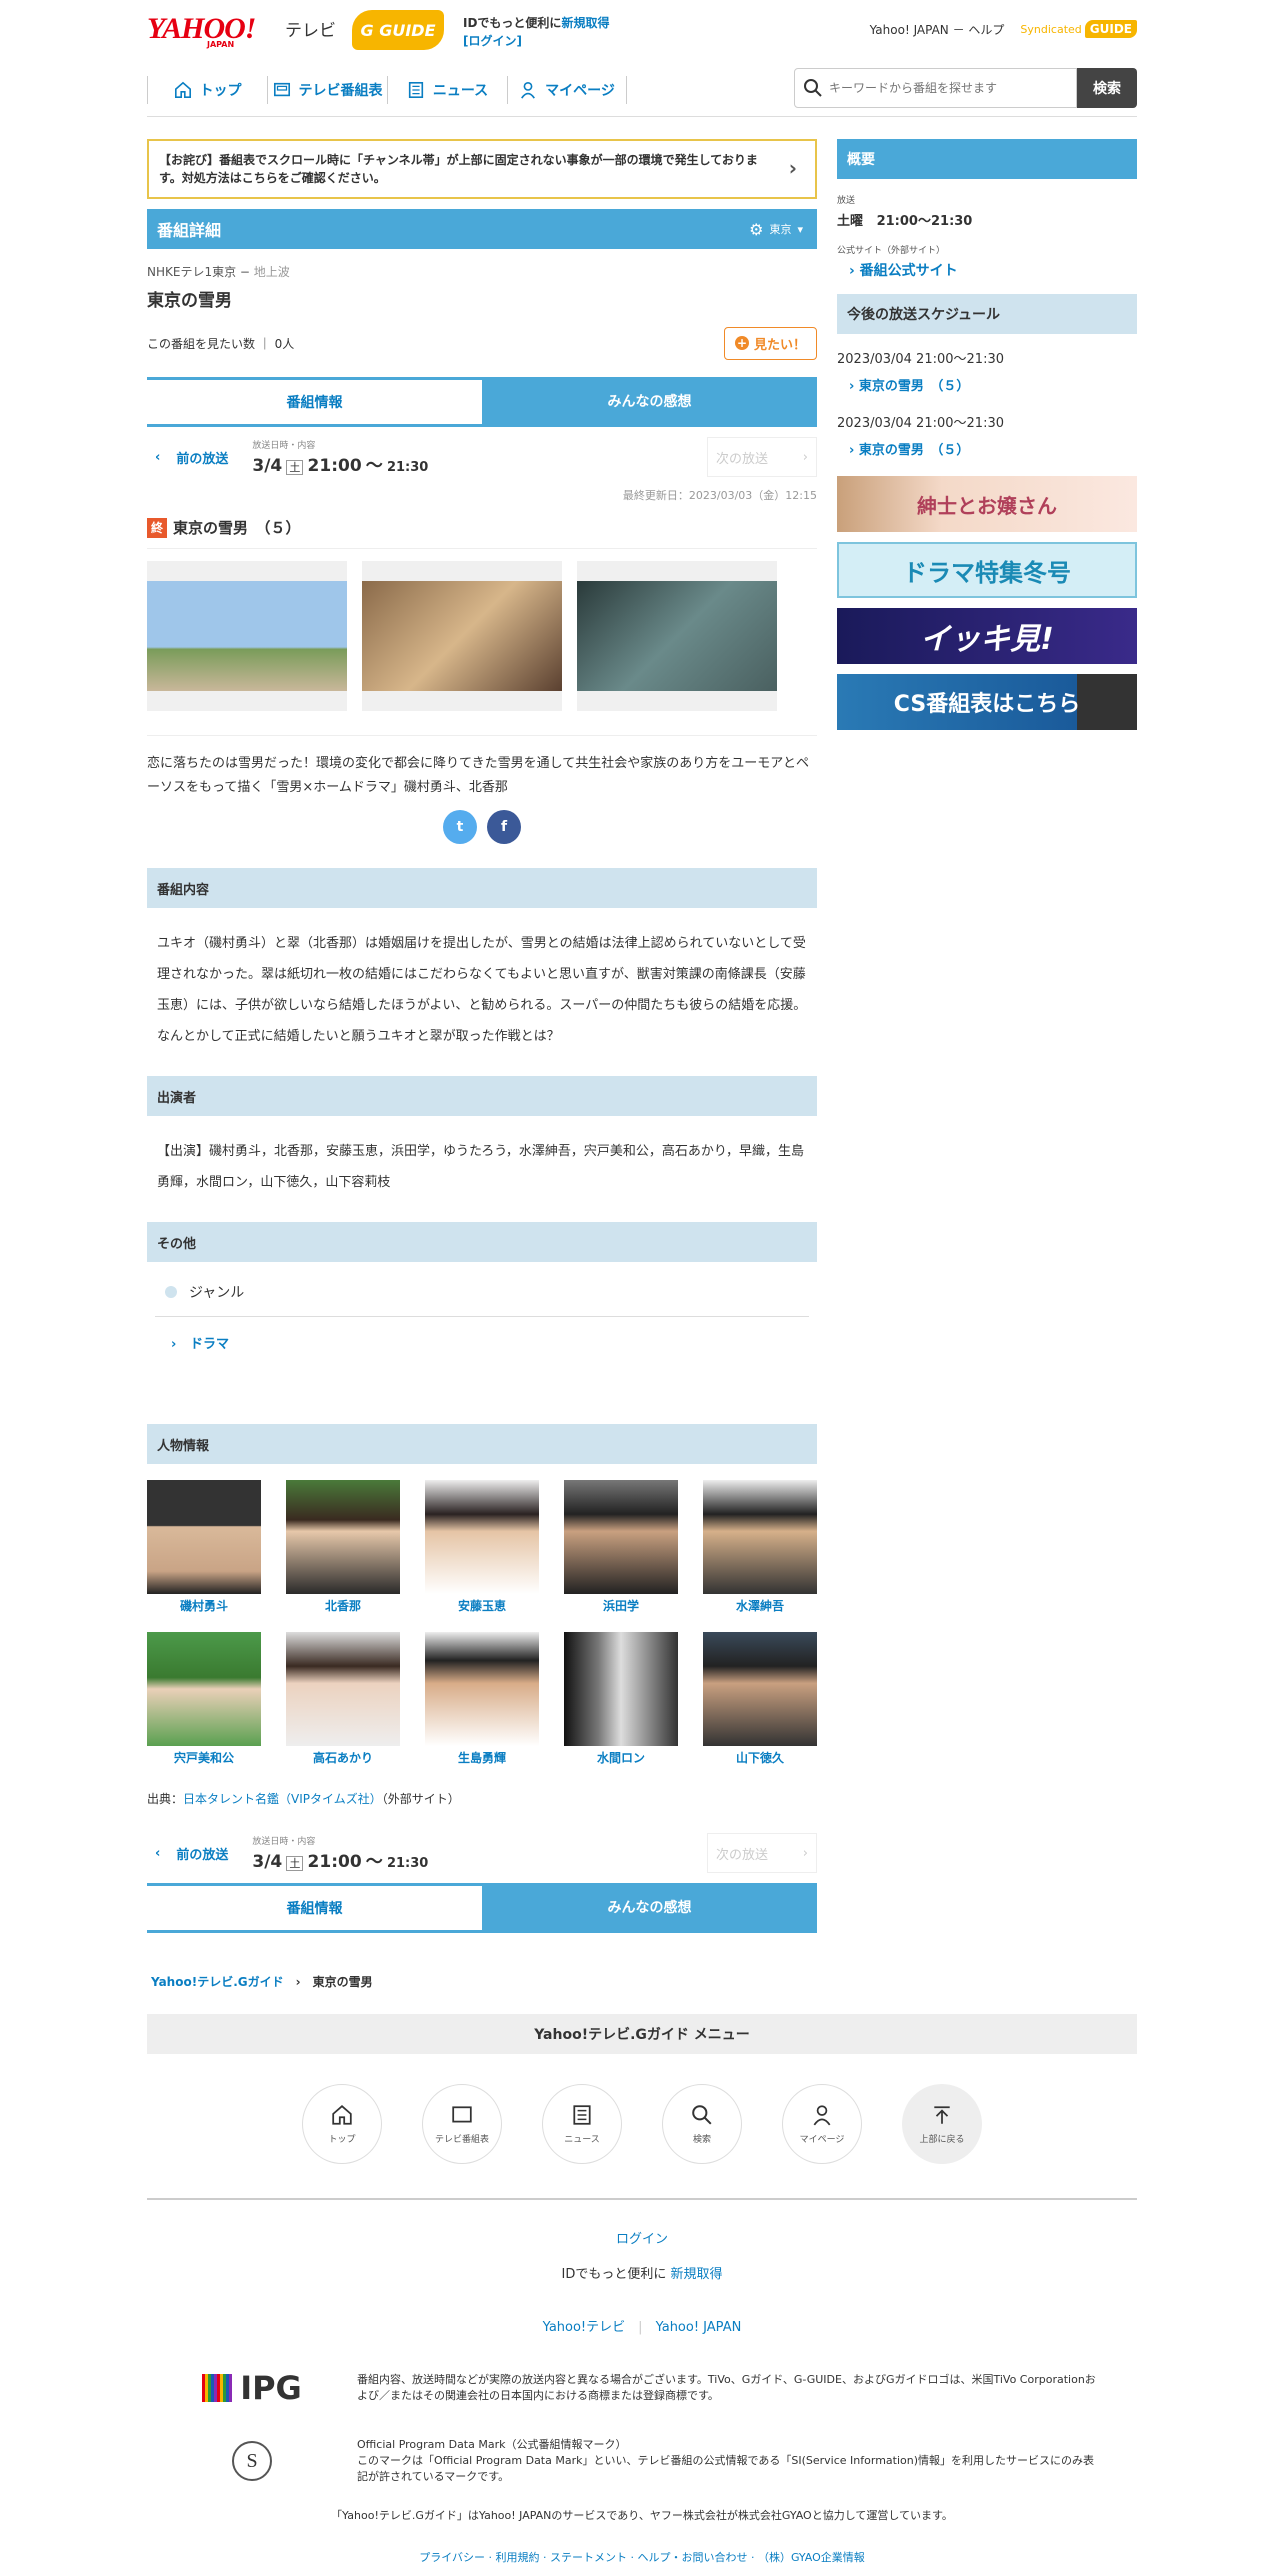 The width and height of the screenshot is (1284, 2568). I want to click on nav-mypage: マイページ, so click(567, 90).